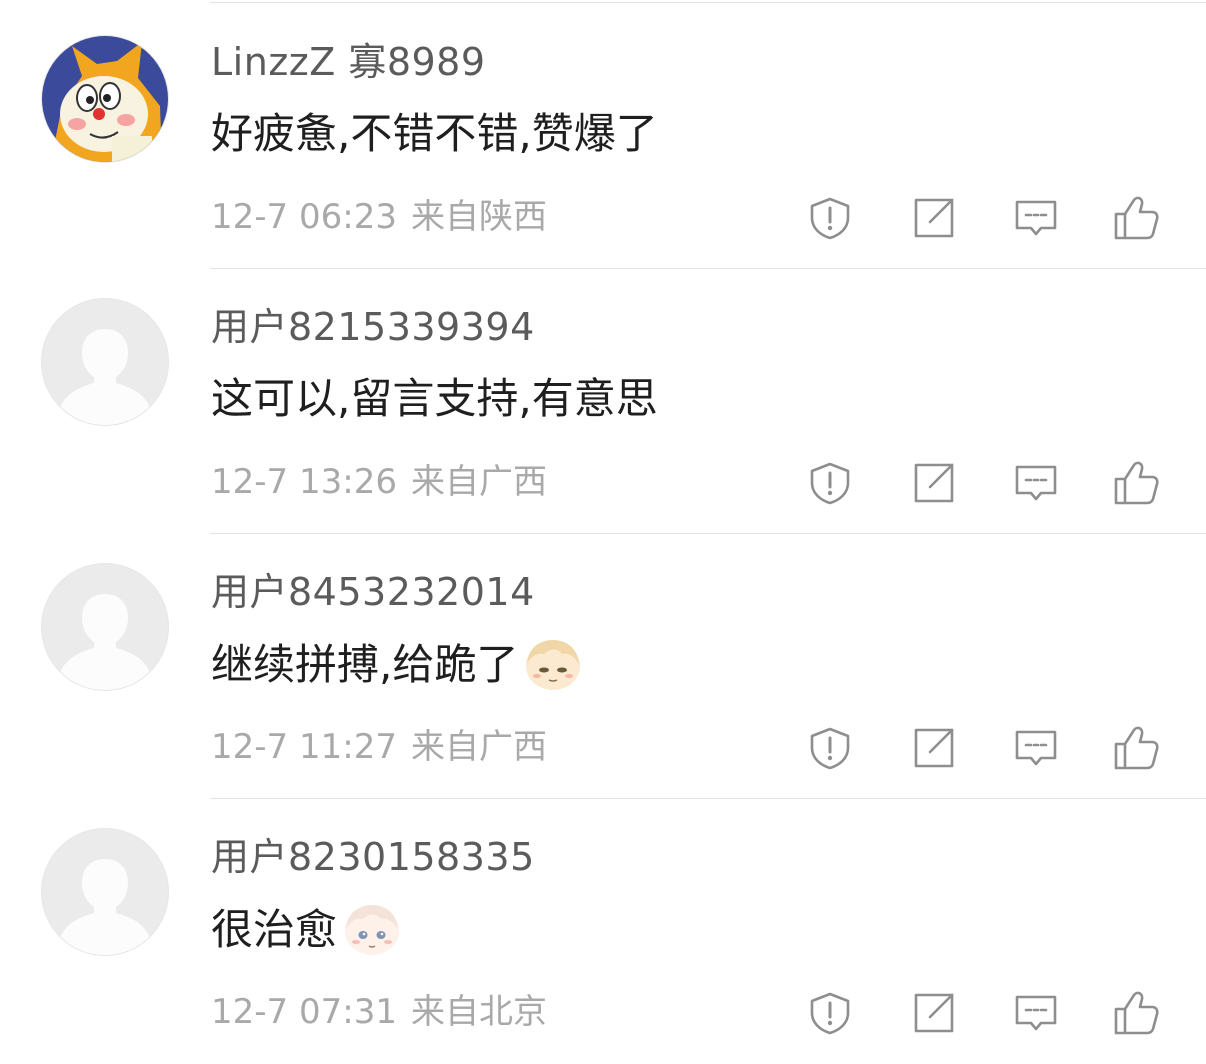 This screenshot has width=1206, height=1064. What do you see at coordinates (304, 747) in the screenshot?
I see `comment-time: 12-7 11:27` at bounding box center [304, 747].